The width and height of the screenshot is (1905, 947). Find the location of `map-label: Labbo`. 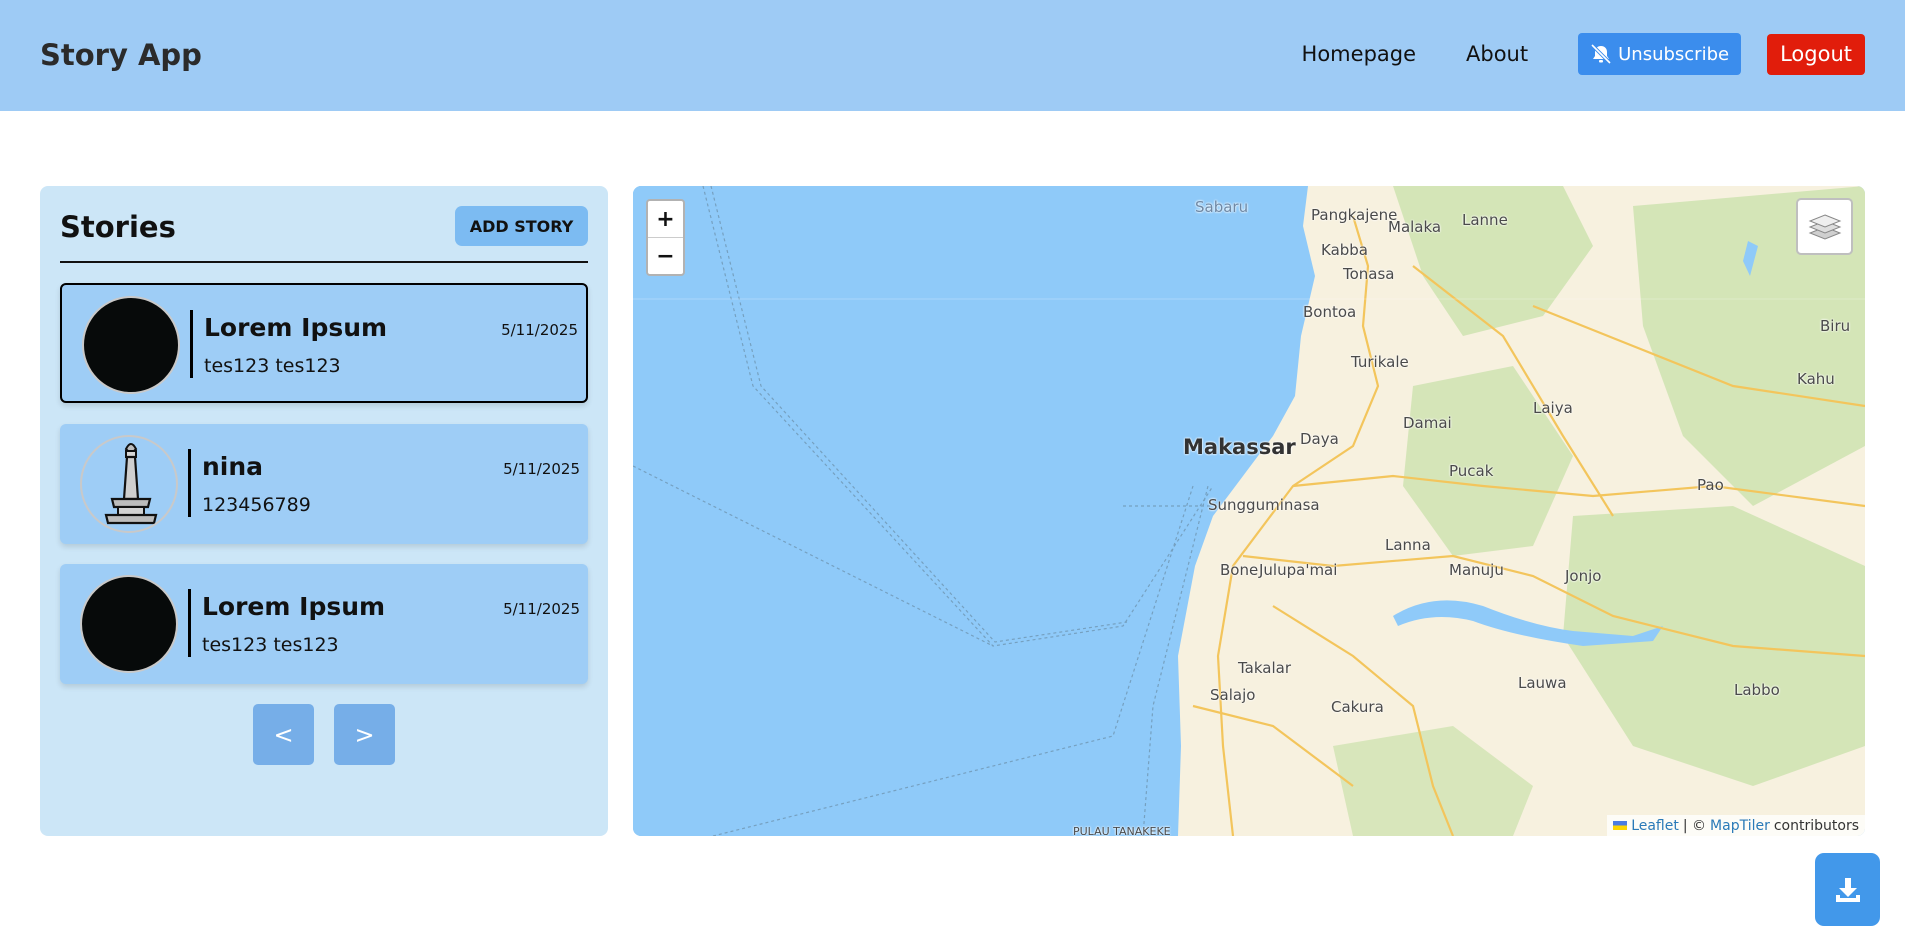

map-label: Labbo is located at coordinates (1757, 690).